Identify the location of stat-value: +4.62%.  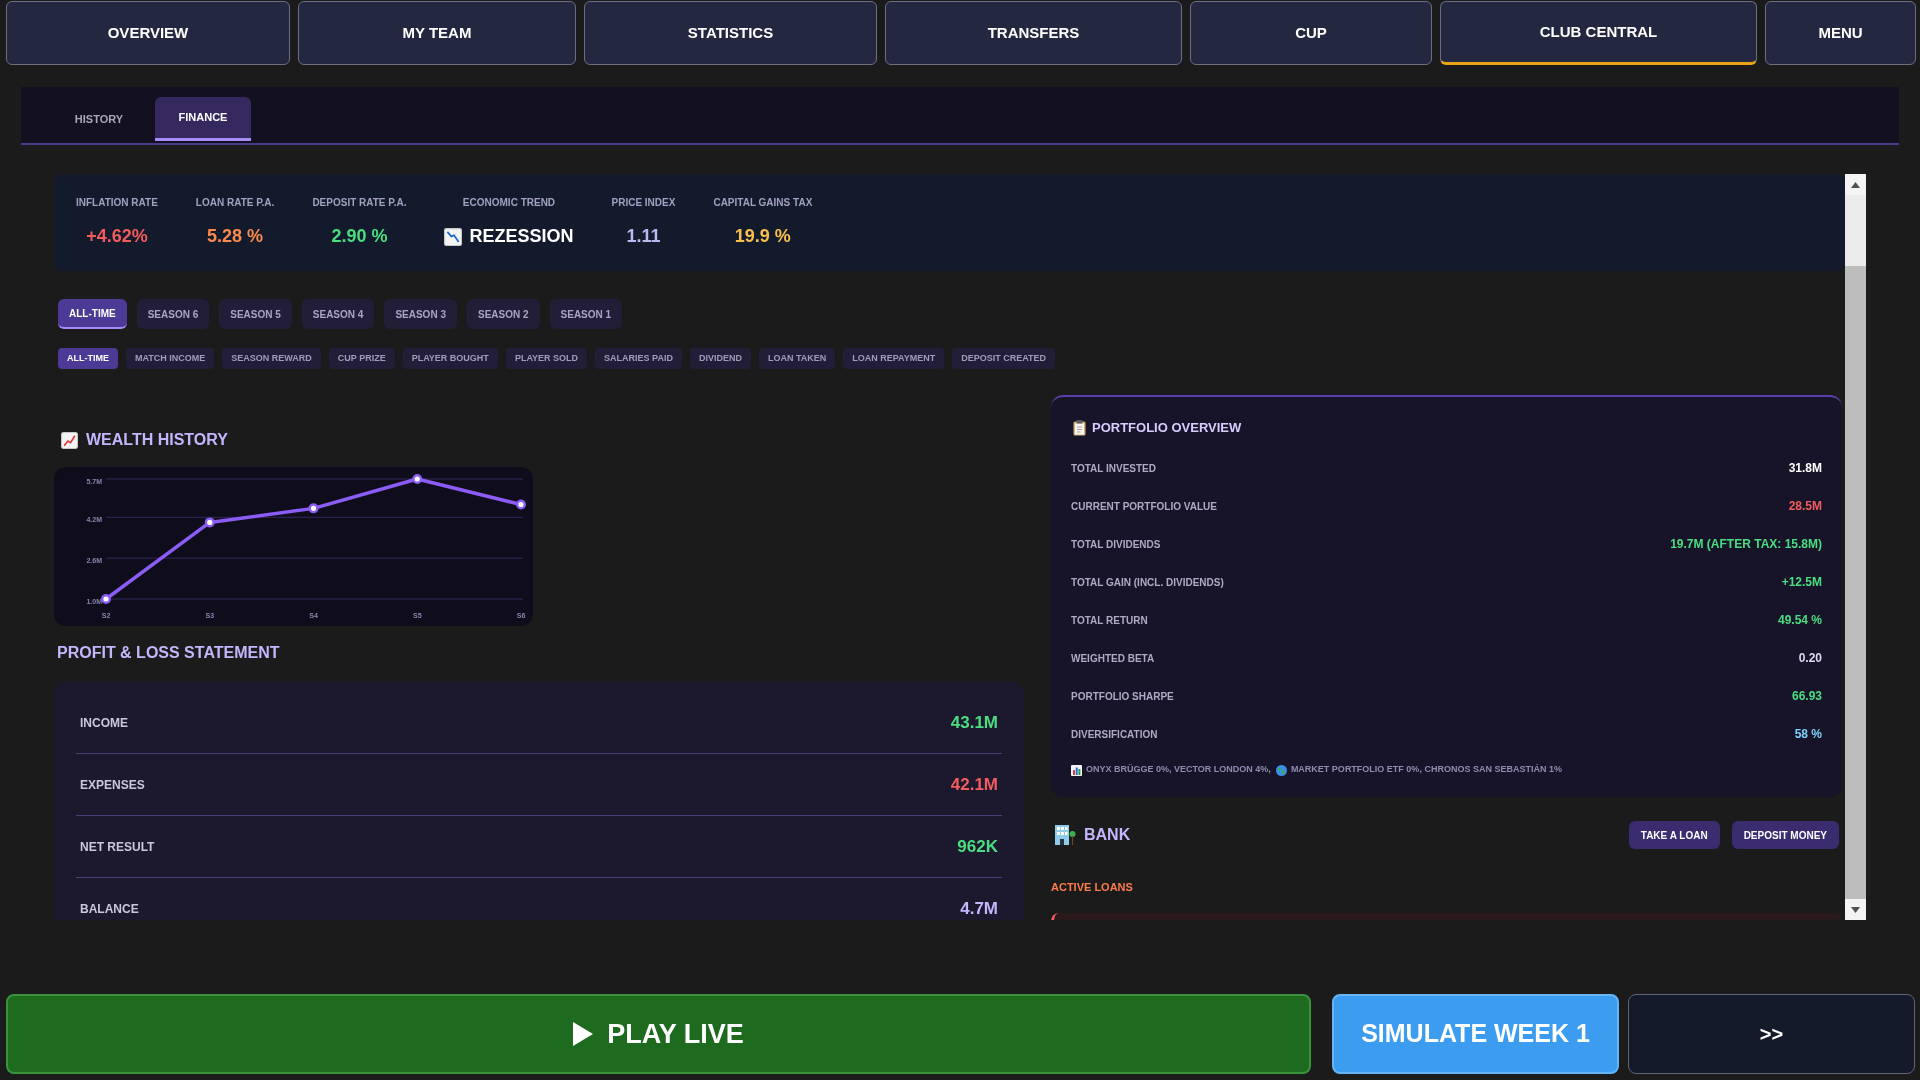
(117, 236).